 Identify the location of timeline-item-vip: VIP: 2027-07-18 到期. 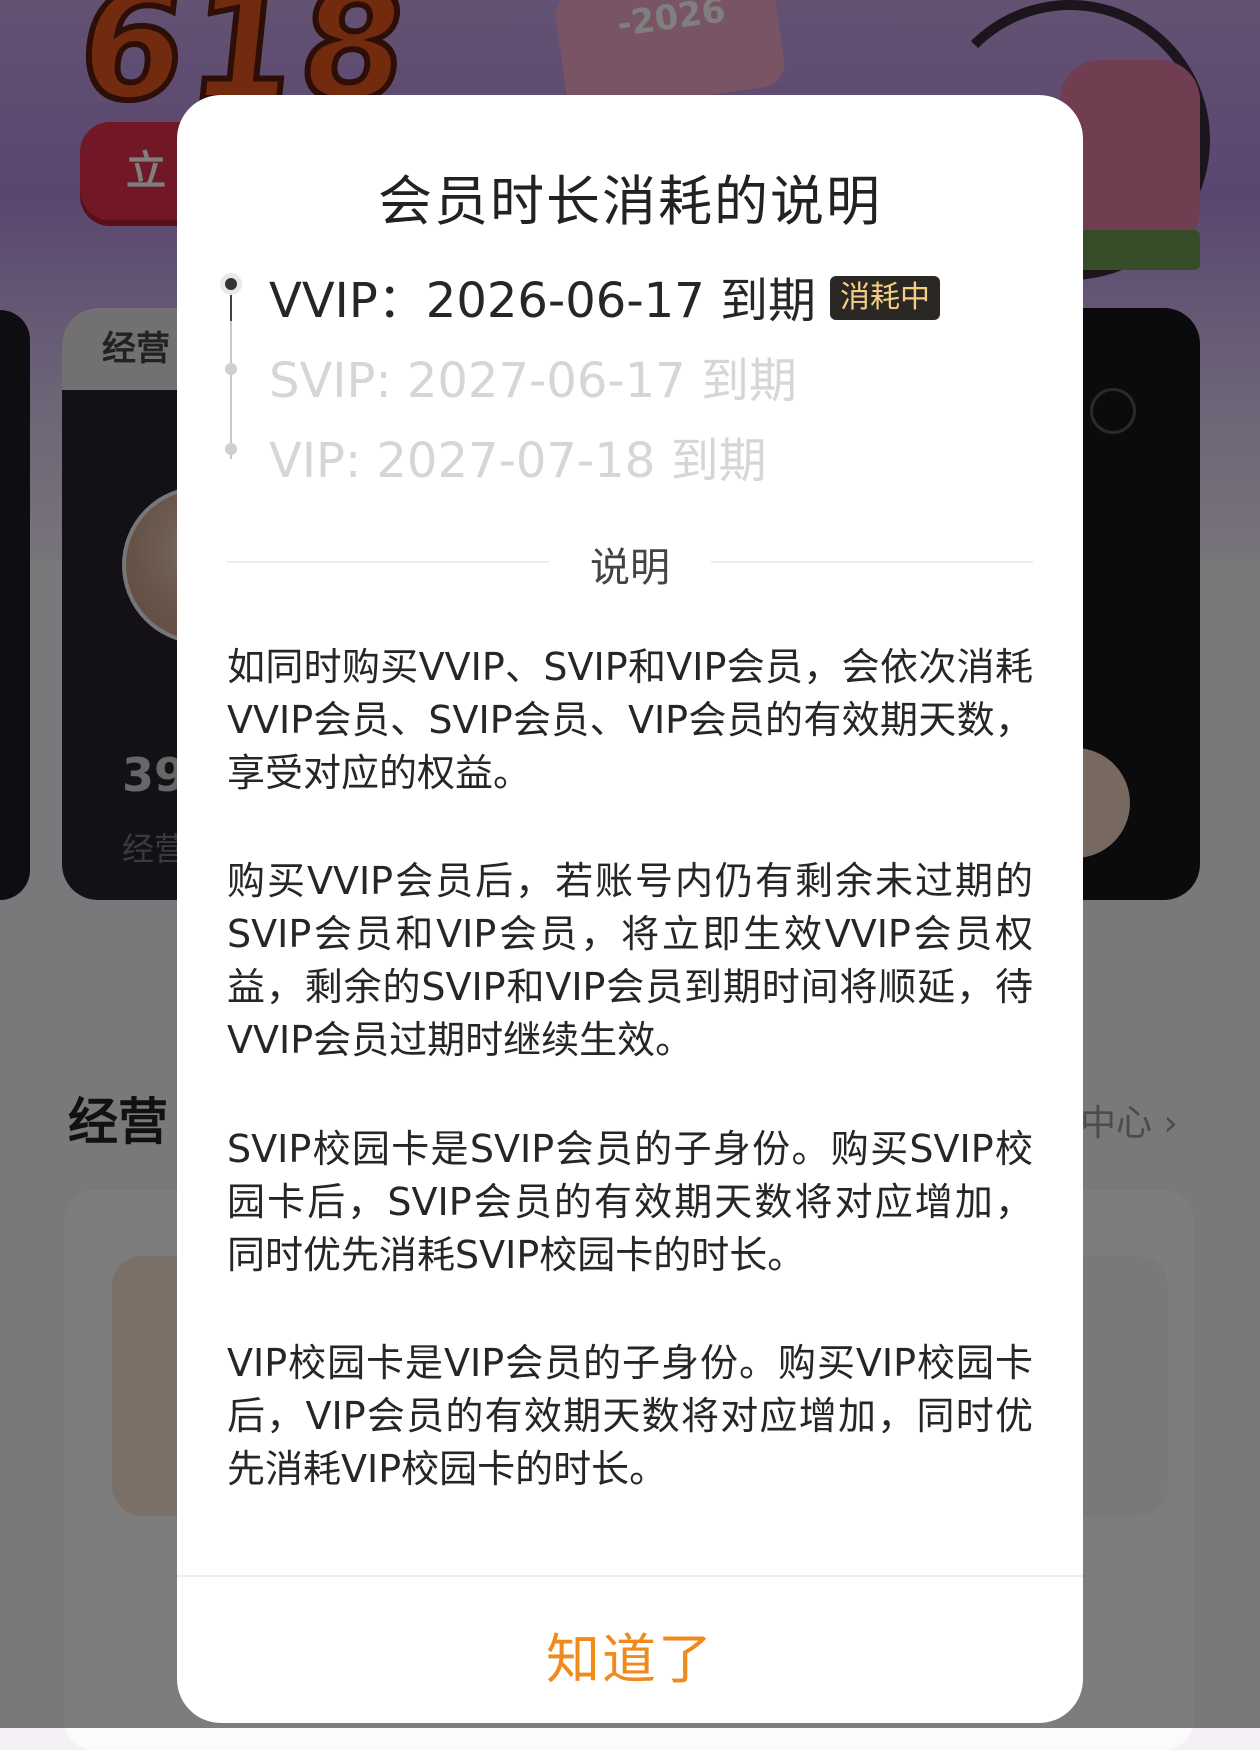
(518, 456).